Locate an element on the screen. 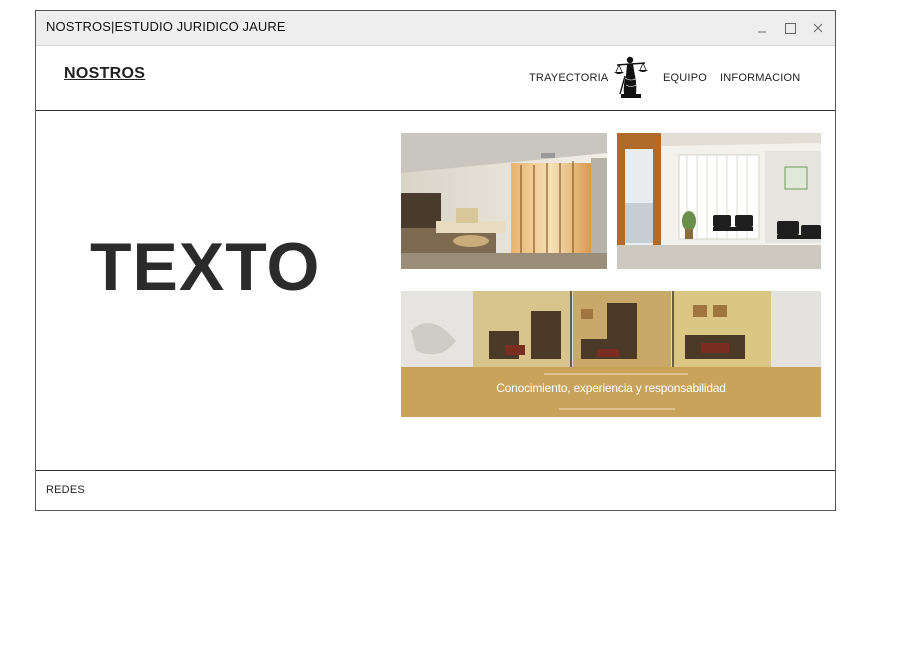 The image size is (901, 659). lady-justice-icon is located at coordinates (631, 77).